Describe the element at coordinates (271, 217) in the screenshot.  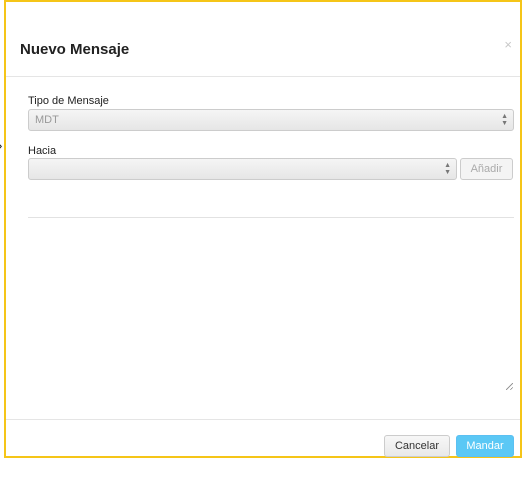
I see `divider` at that location.